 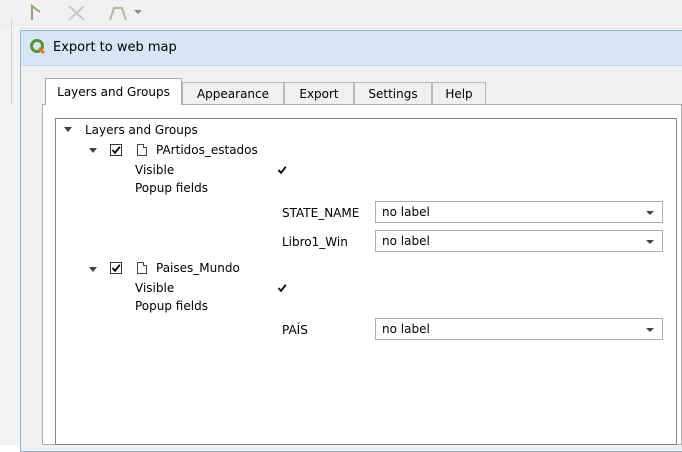 What do you see at coordinates (207, 150) in the screenshot?
I see `layer-name: PArtidos_estados` at bounding box center [207, 150].